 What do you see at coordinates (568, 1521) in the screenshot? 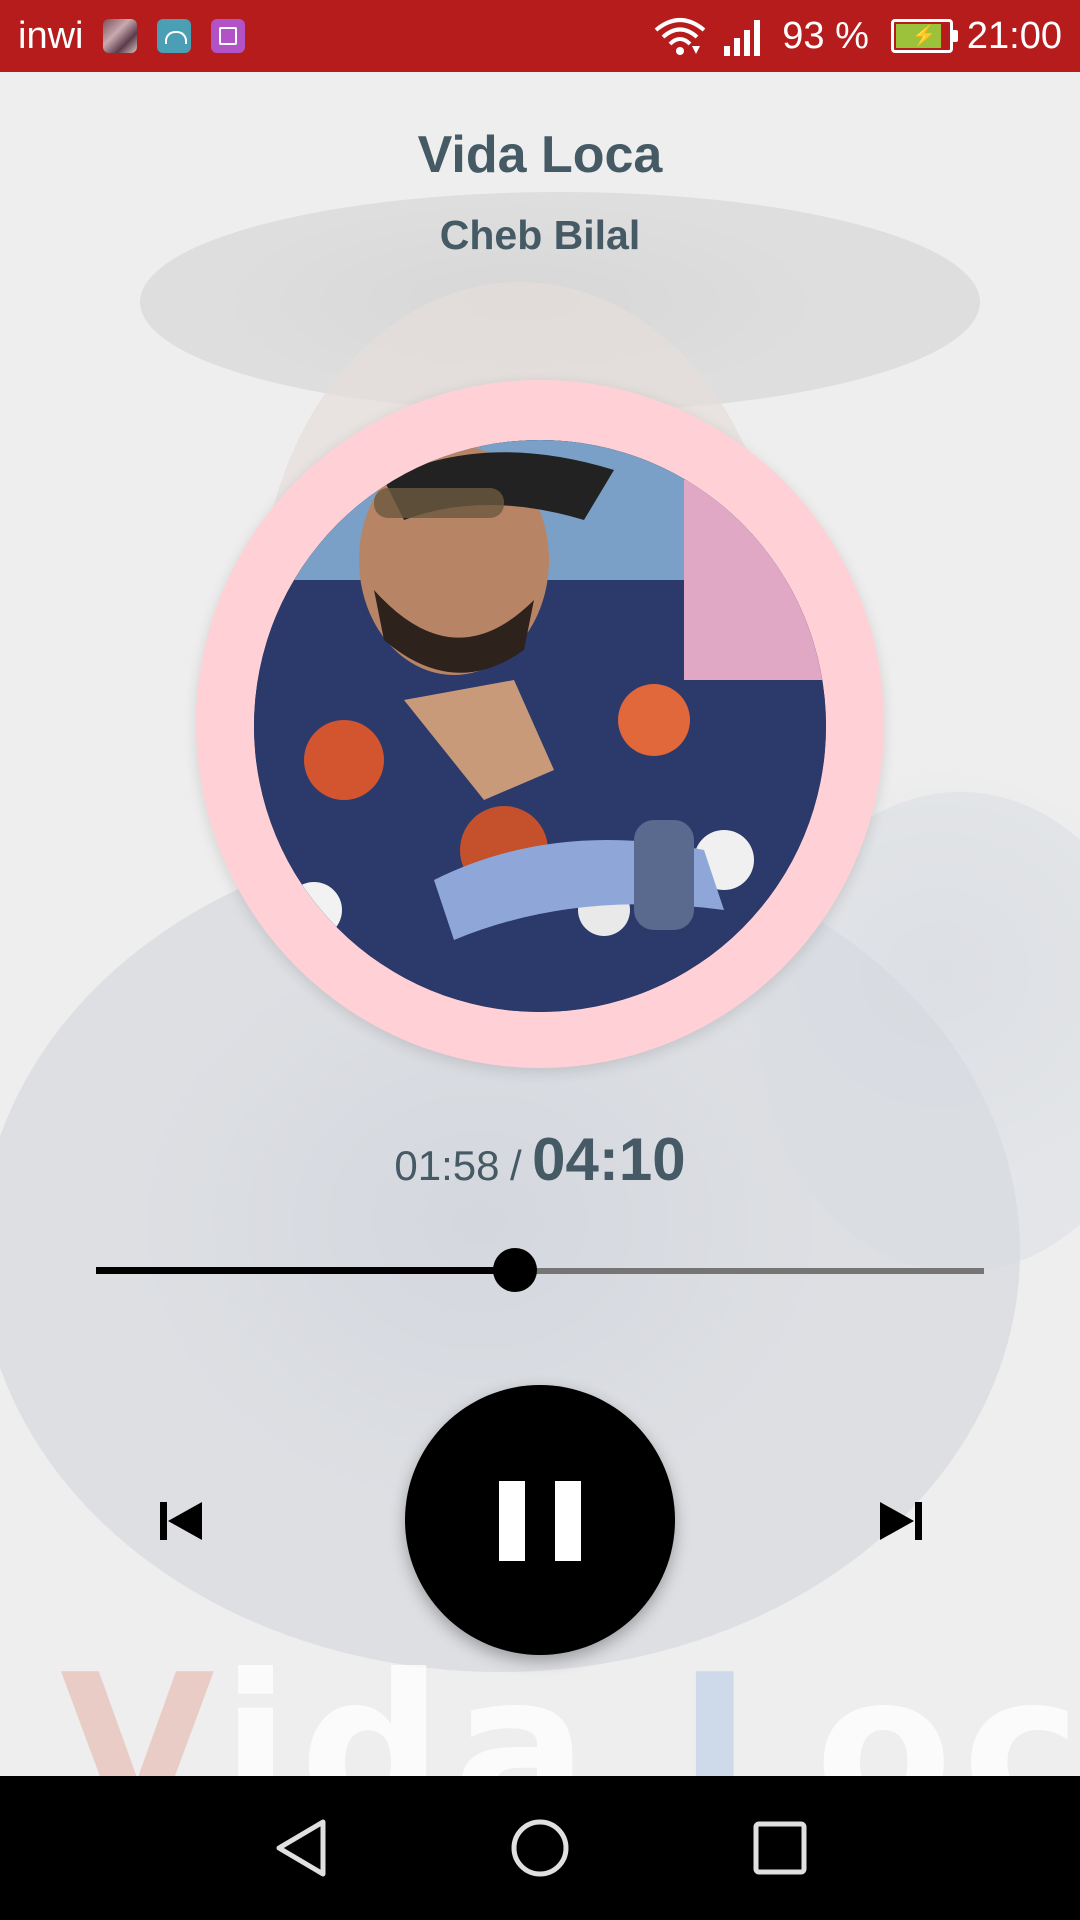
I see `pause-icon-bar` at bounding box center [568, 1521].